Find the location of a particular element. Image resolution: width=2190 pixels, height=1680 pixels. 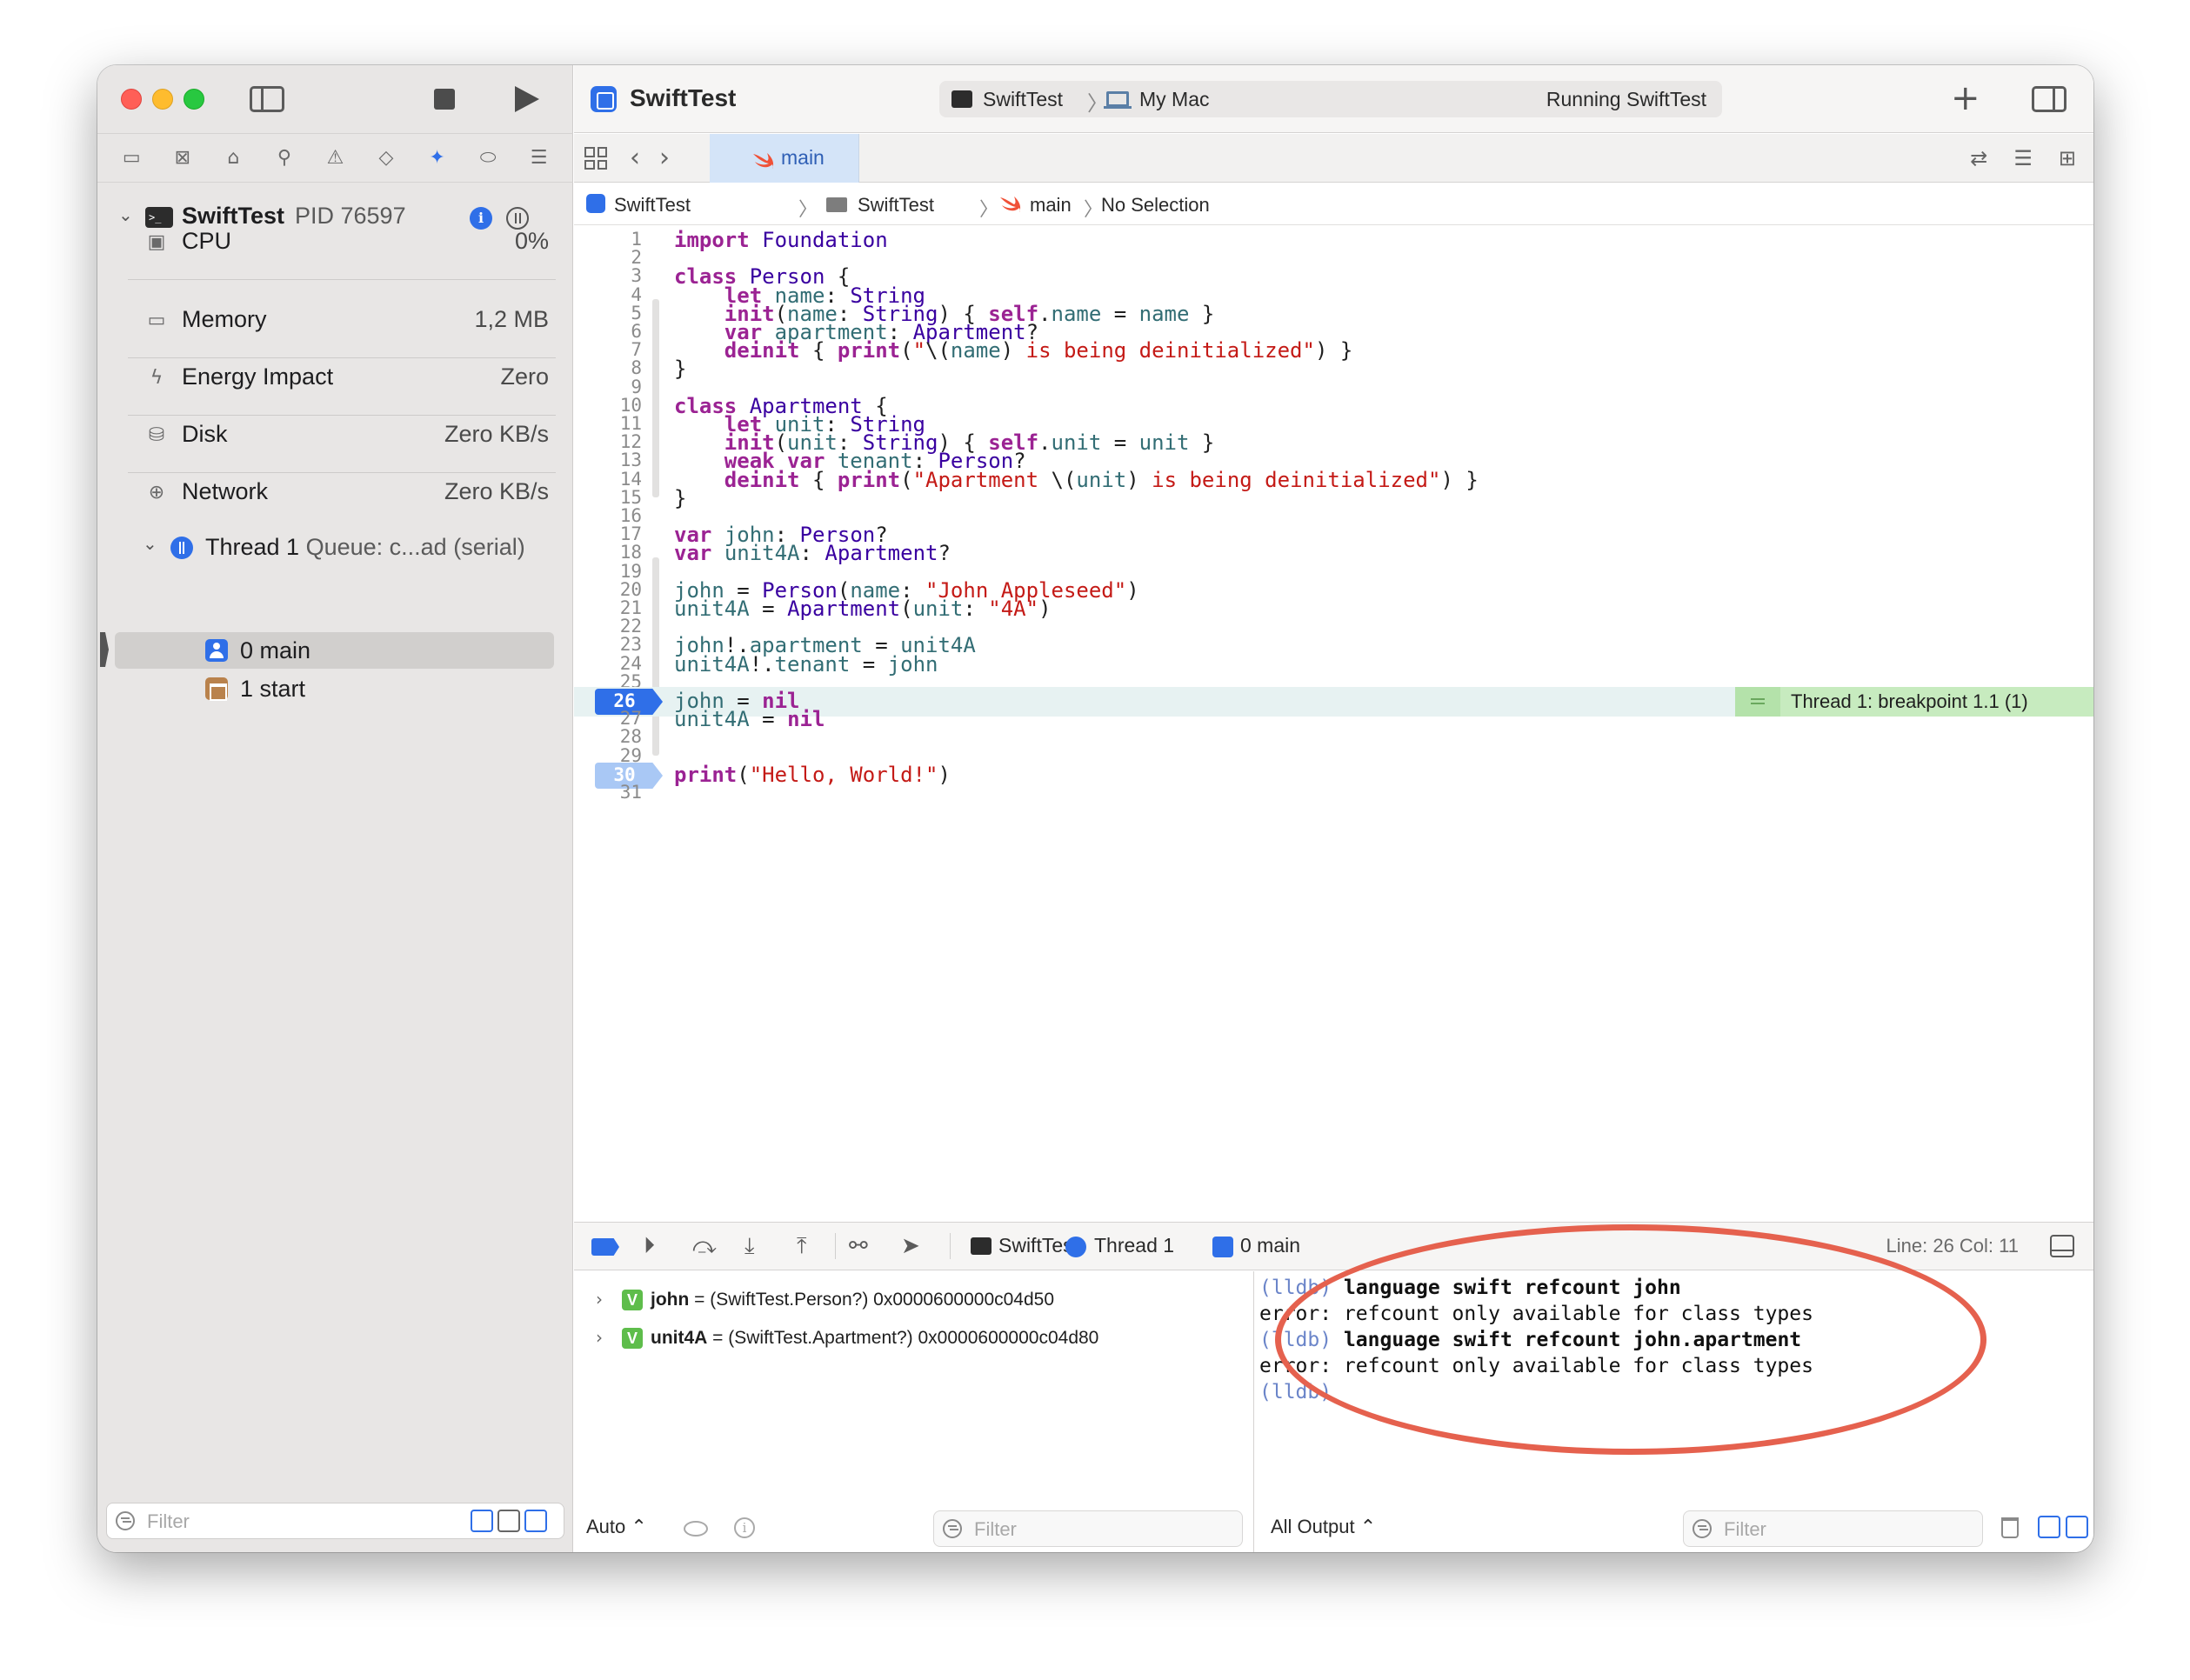

add-icon: + is located at coordinates (1965, 98).